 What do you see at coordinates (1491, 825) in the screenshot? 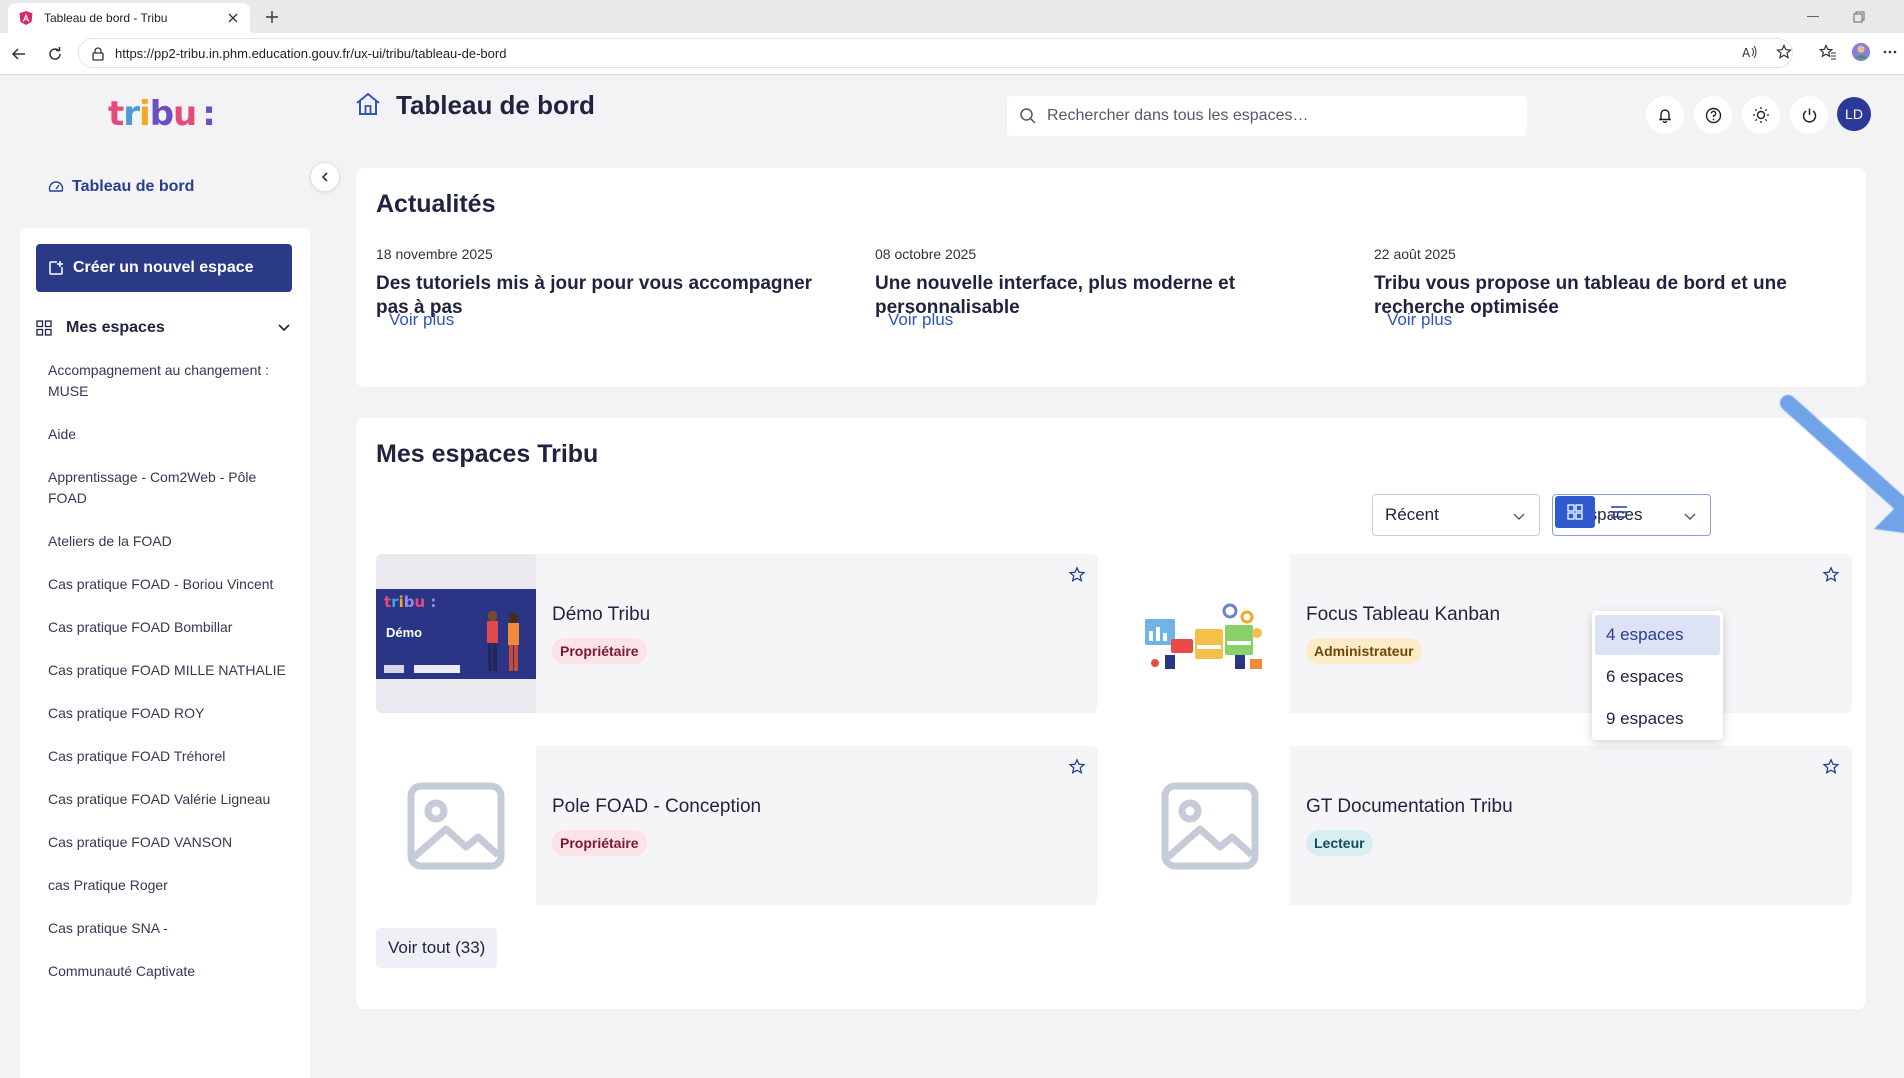
I see `space-card: GT Documentation Tribu Lecteur` at bounding box center [1491, 825].